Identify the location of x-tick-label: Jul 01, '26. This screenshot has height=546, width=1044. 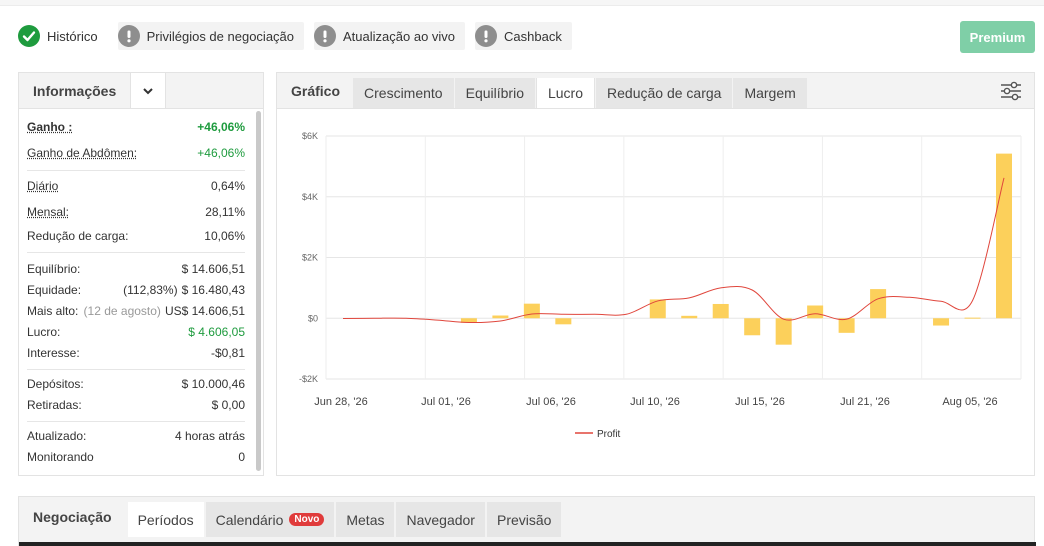
(446, 402).